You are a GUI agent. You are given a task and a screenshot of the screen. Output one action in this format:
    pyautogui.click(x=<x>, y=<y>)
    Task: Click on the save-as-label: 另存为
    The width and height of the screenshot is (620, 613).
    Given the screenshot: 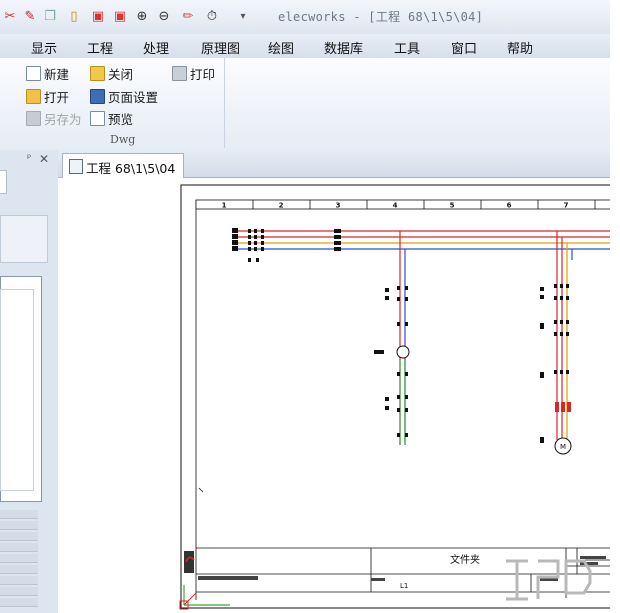 What is the action you would take?
    pyautogui.click(x=63, y=119)
    